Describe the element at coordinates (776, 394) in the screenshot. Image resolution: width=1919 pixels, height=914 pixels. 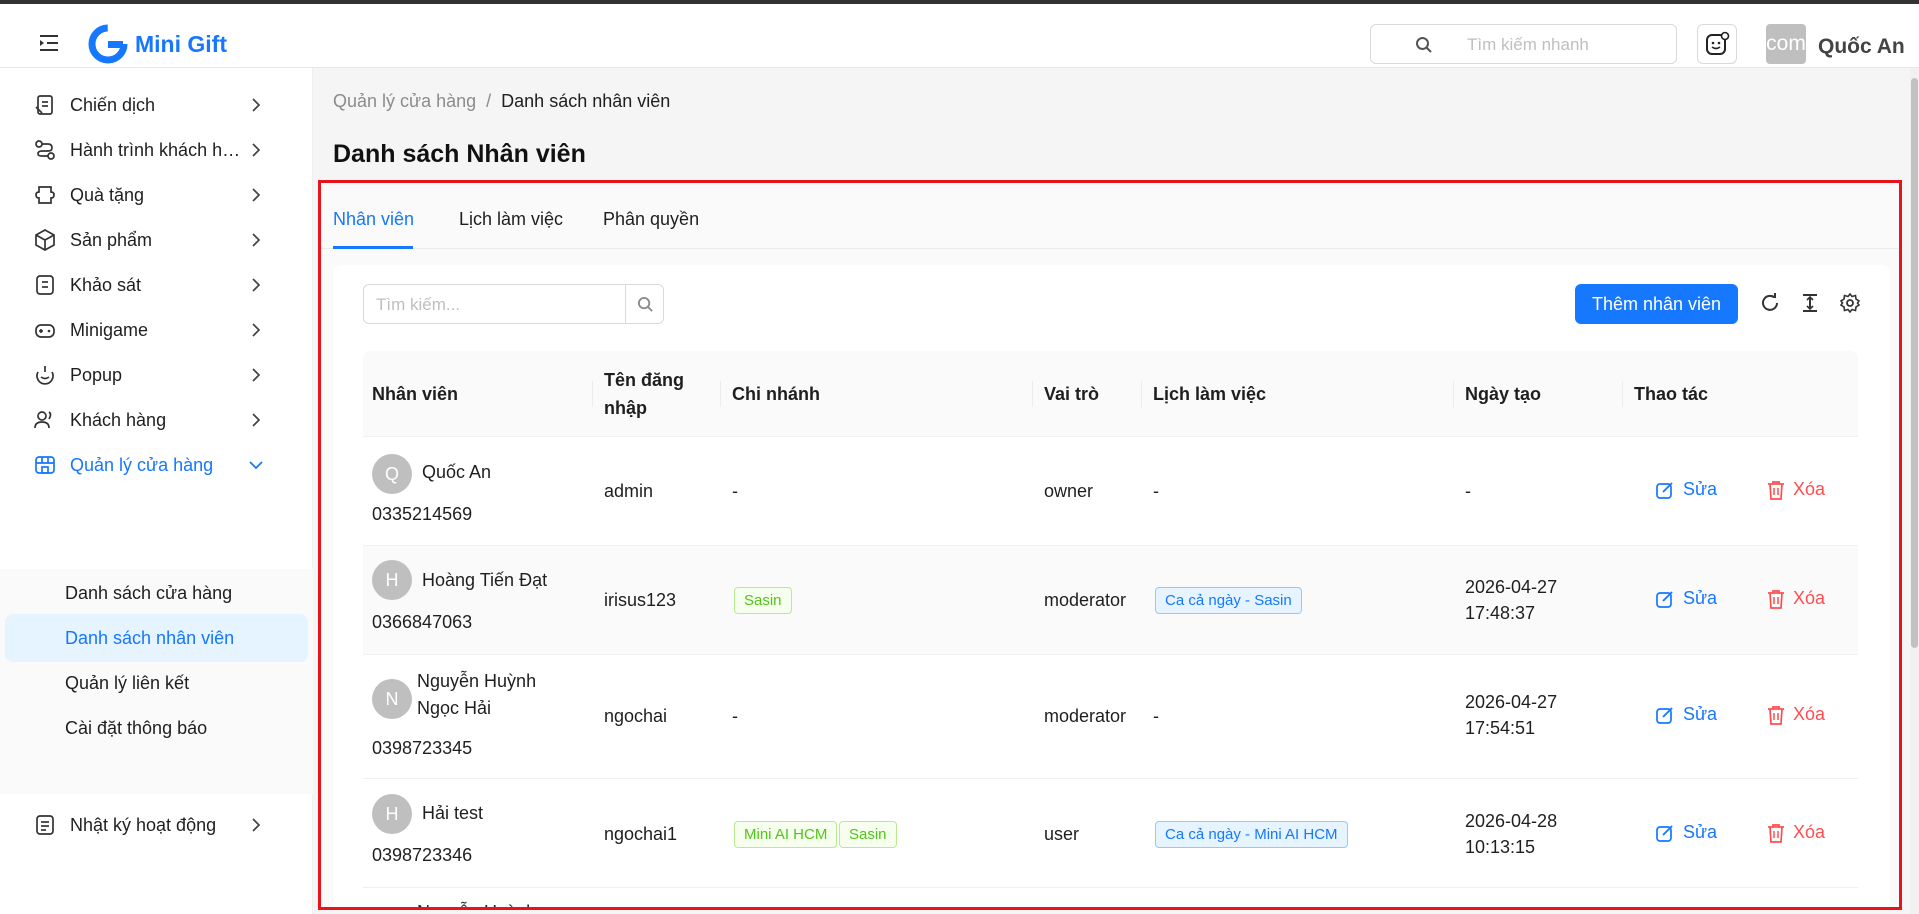
I see `column-header-branch: Chi nhánh` at that location.